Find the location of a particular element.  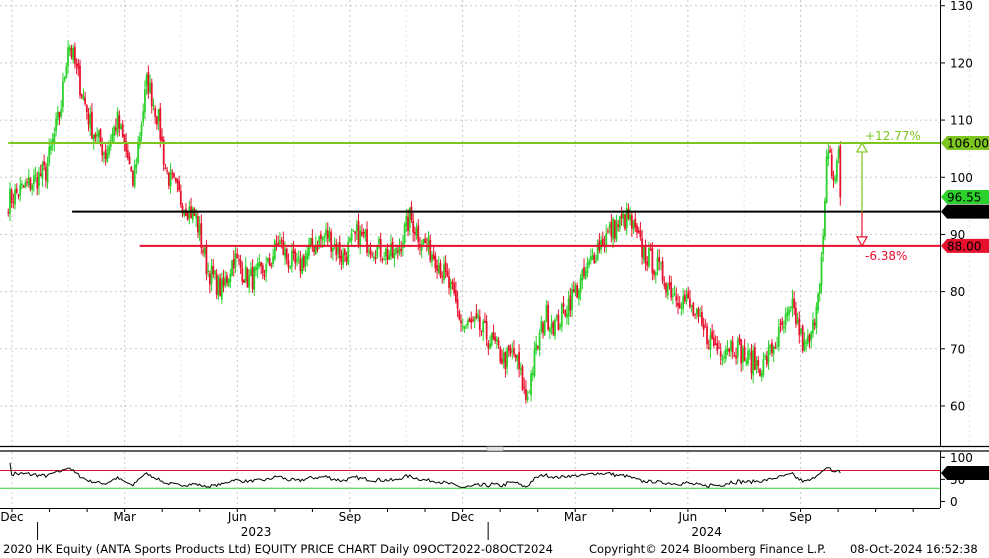

price-tick-label: 120 is located at coordinates (961, 63).